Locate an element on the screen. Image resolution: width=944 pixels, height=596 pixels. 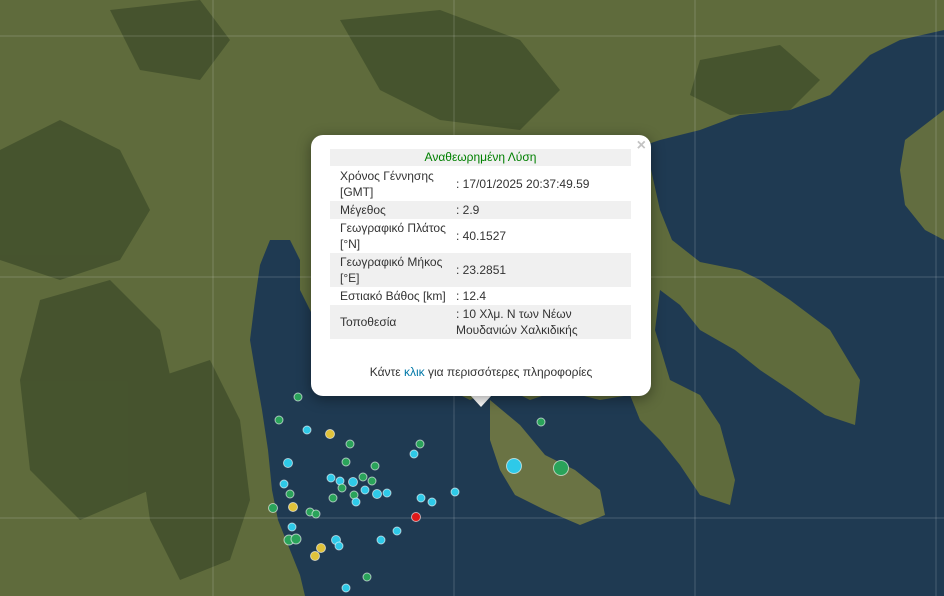
magnitude-value: : 2.9 is located at coordinates (543, 210).